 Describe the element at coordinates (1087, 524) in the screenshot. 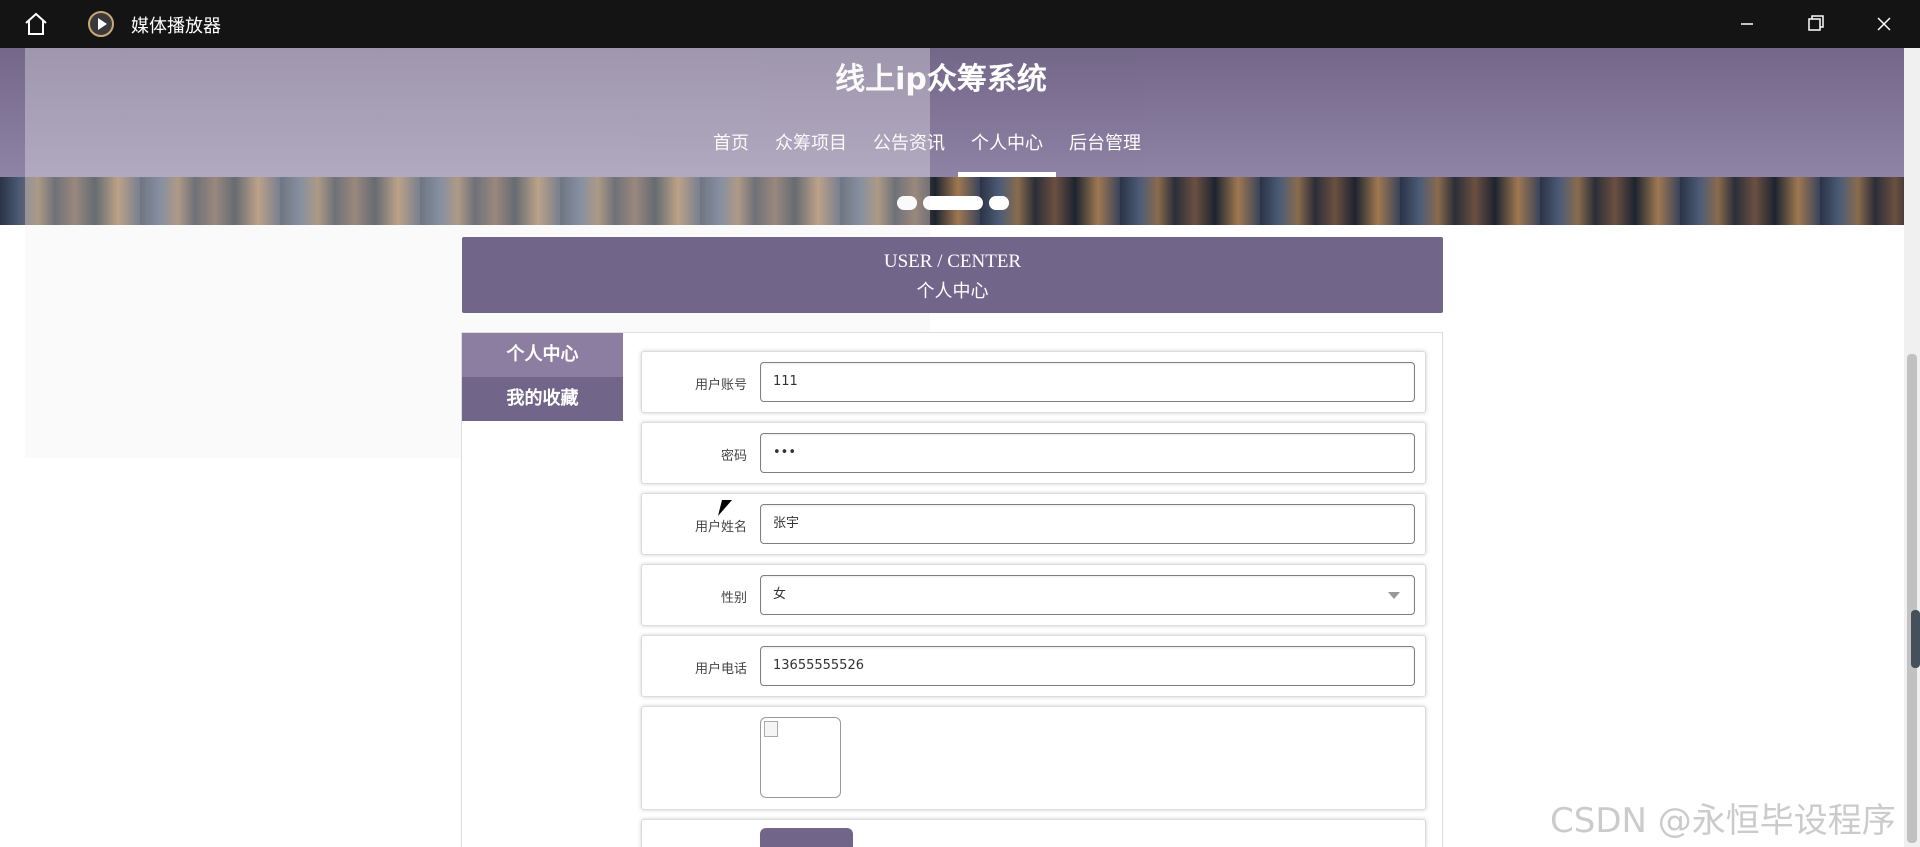

I see `name-input: 张宇` at that location.